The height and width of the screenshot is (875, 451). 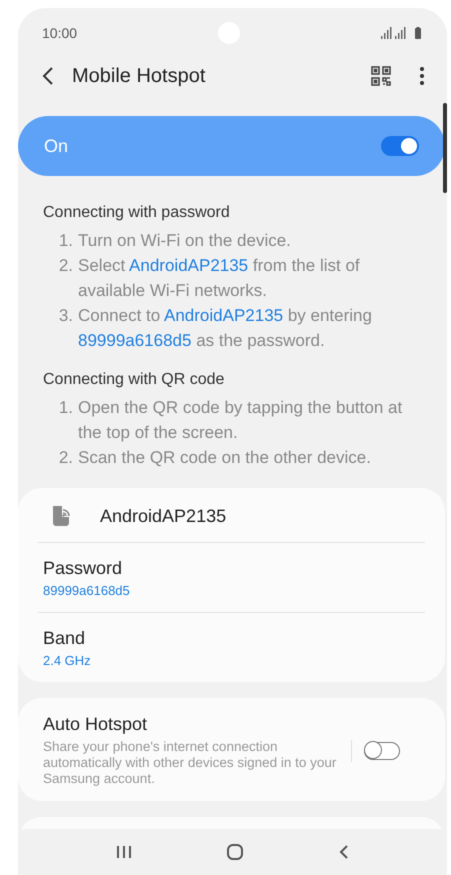 What do you see at coordinates (344, 852) in the screenshot?
I see `back-nav-button` at bounding box center [344, 852].